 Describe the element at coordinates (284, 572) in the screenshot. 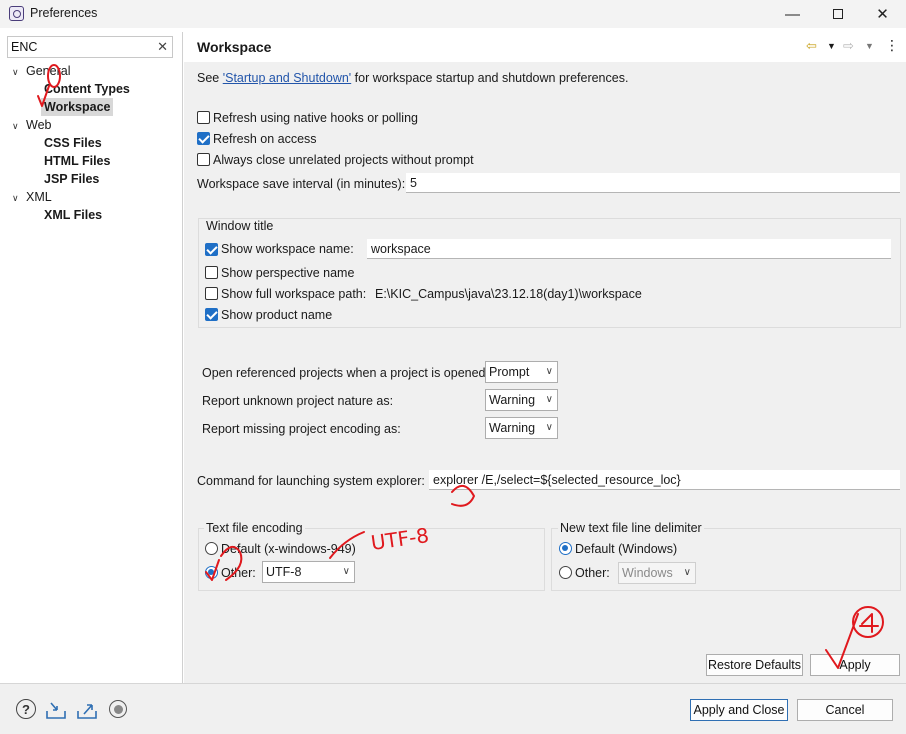

I see `encoding-other-value: UTF-8` at that location.